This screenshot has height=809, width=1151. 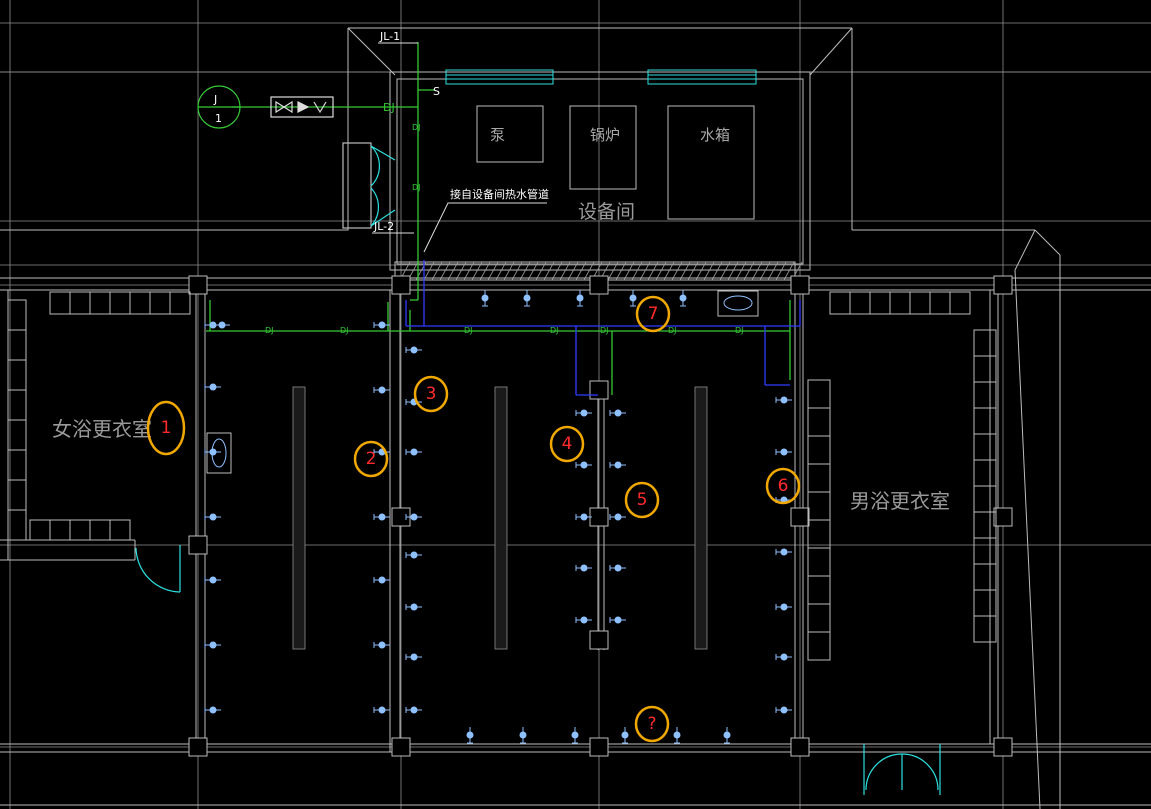 What do you see at coordinates (653, 314) in the screenshot?
I see `svg-text: 7` at bounding box center [653, 314].